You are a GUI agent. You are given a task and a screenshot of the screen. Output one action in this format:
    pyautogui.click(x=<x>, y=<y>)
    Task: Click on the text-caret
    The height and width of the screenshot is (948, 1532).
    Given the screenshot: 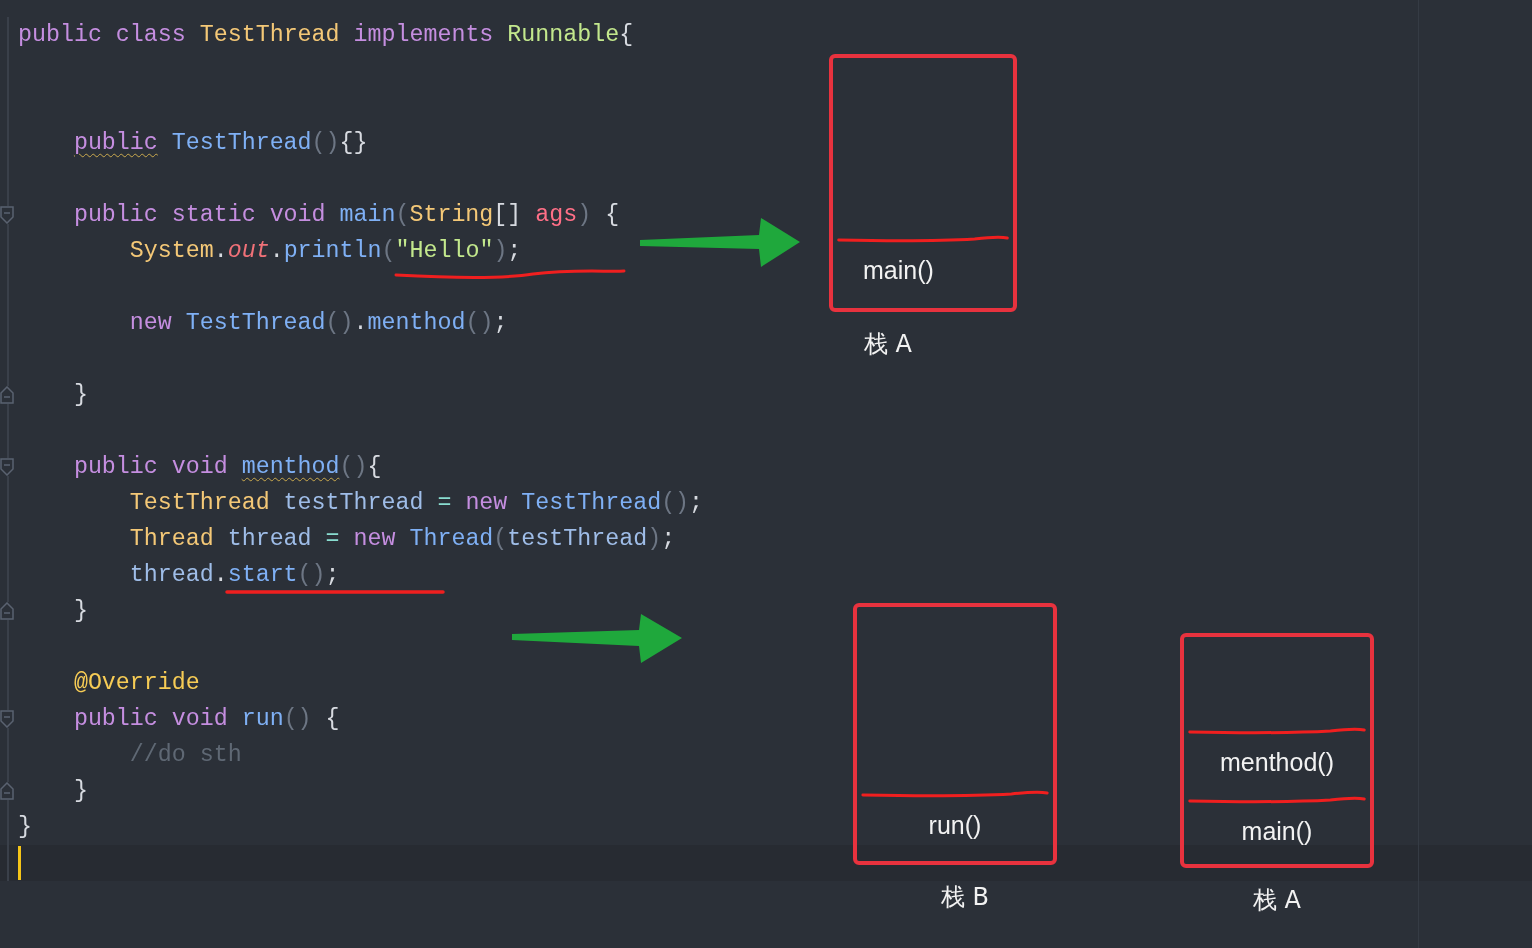 What is the action you would take?
    pyautogui.click(x=19, y=863)
    